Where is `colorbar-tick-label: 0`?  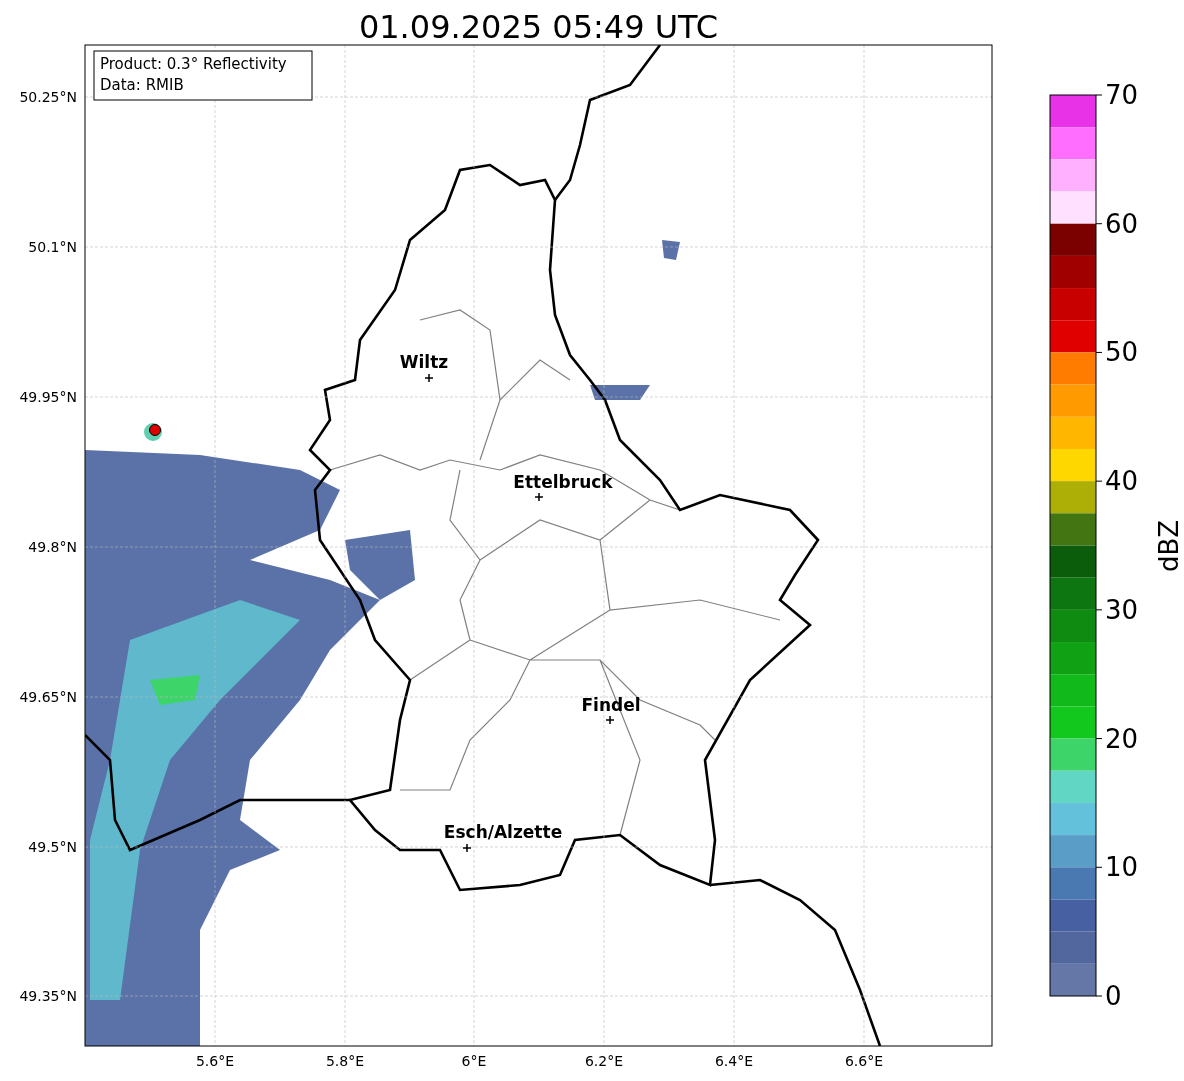 colorbar-tick-label: 0 is located at coordinates (1113, 996).